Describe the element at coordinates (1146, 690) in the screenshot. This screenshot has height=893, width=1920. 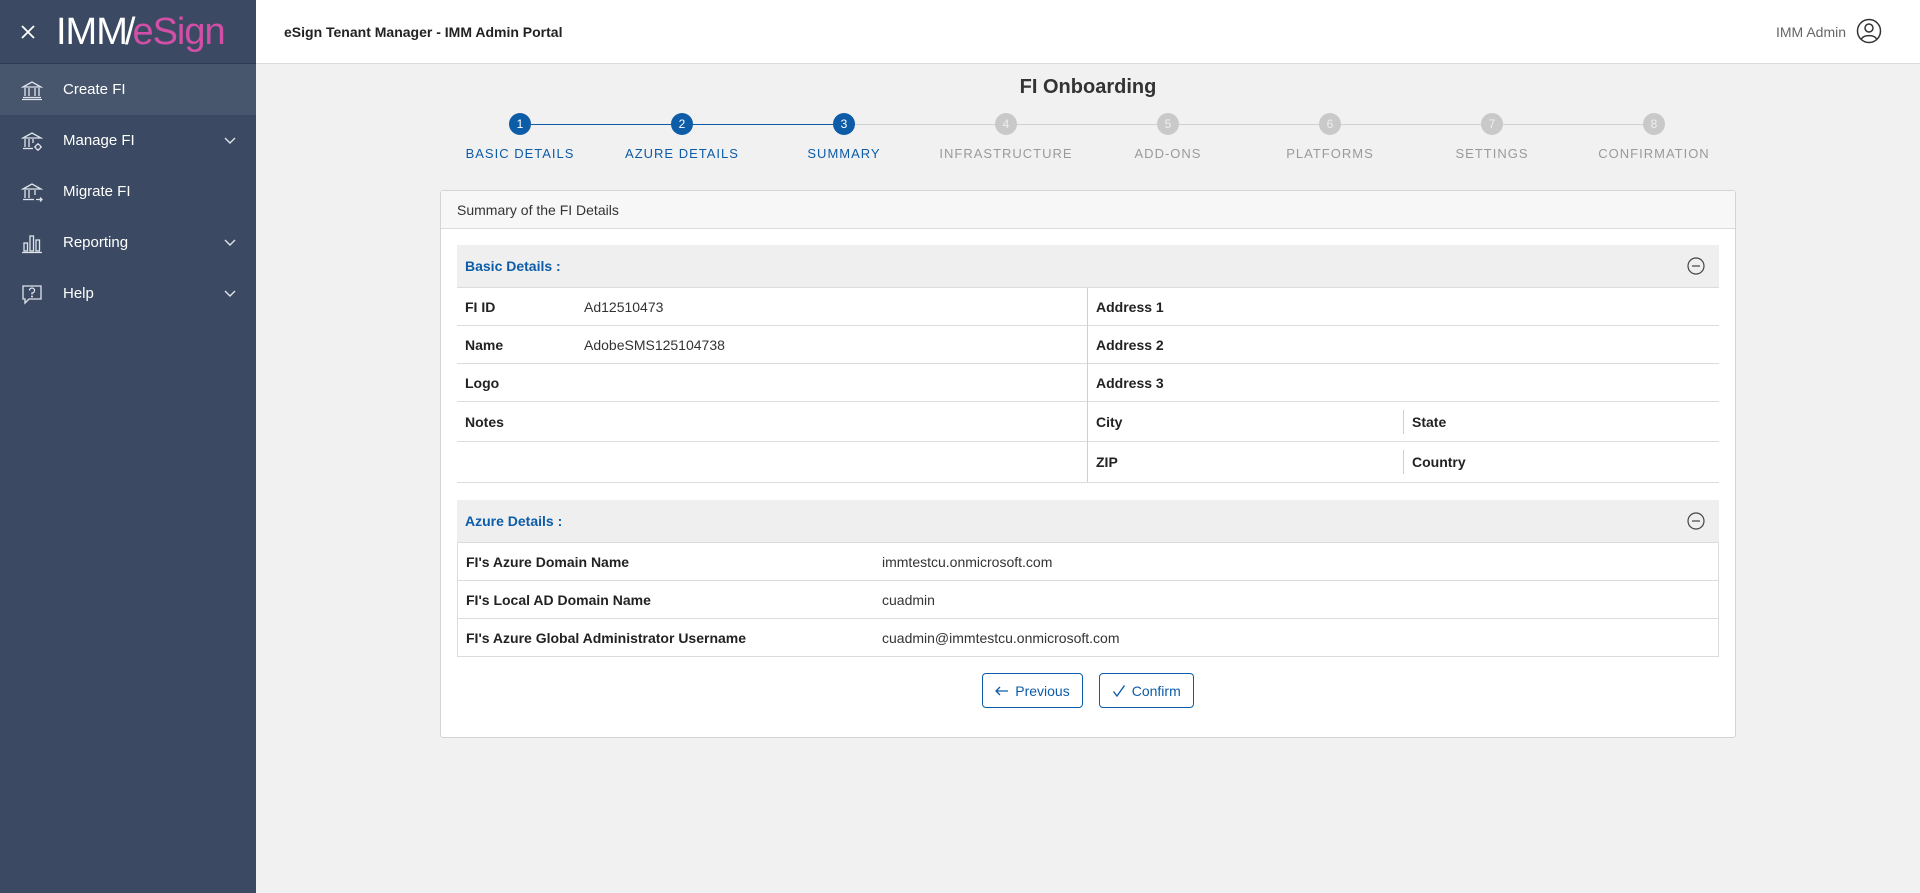
I see `confirm-button: Confirm` at that location.